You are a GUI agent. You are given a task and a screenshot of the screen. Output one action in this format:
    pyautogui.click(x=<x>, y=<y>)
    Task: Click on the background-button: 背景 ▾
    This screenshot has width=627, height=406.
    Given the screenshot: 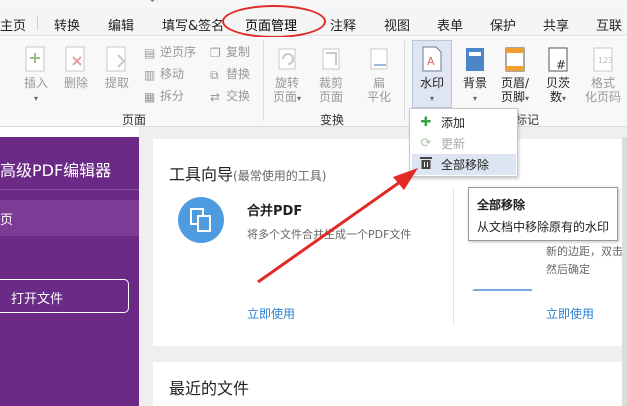 What is the action you would take?
    pyautogui.click(x=475, y=75)
    